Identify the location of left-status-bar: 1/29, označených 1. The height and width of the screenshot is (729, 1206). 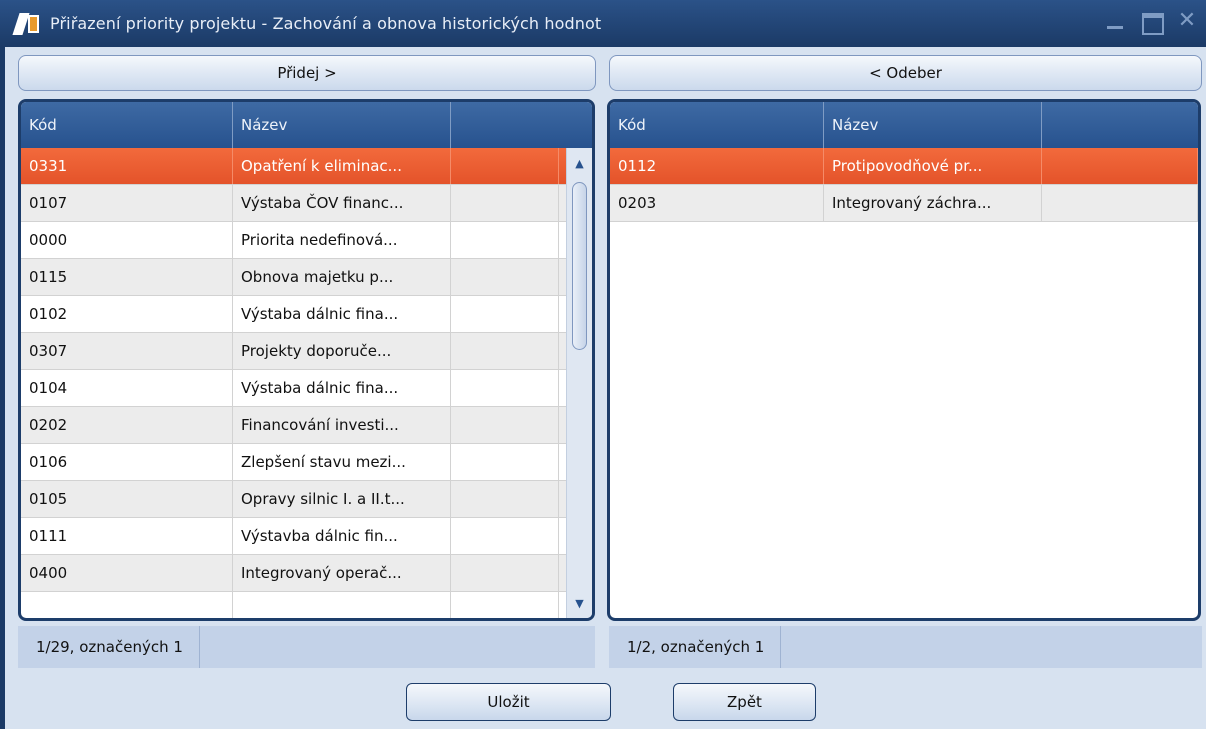
(306, 647).